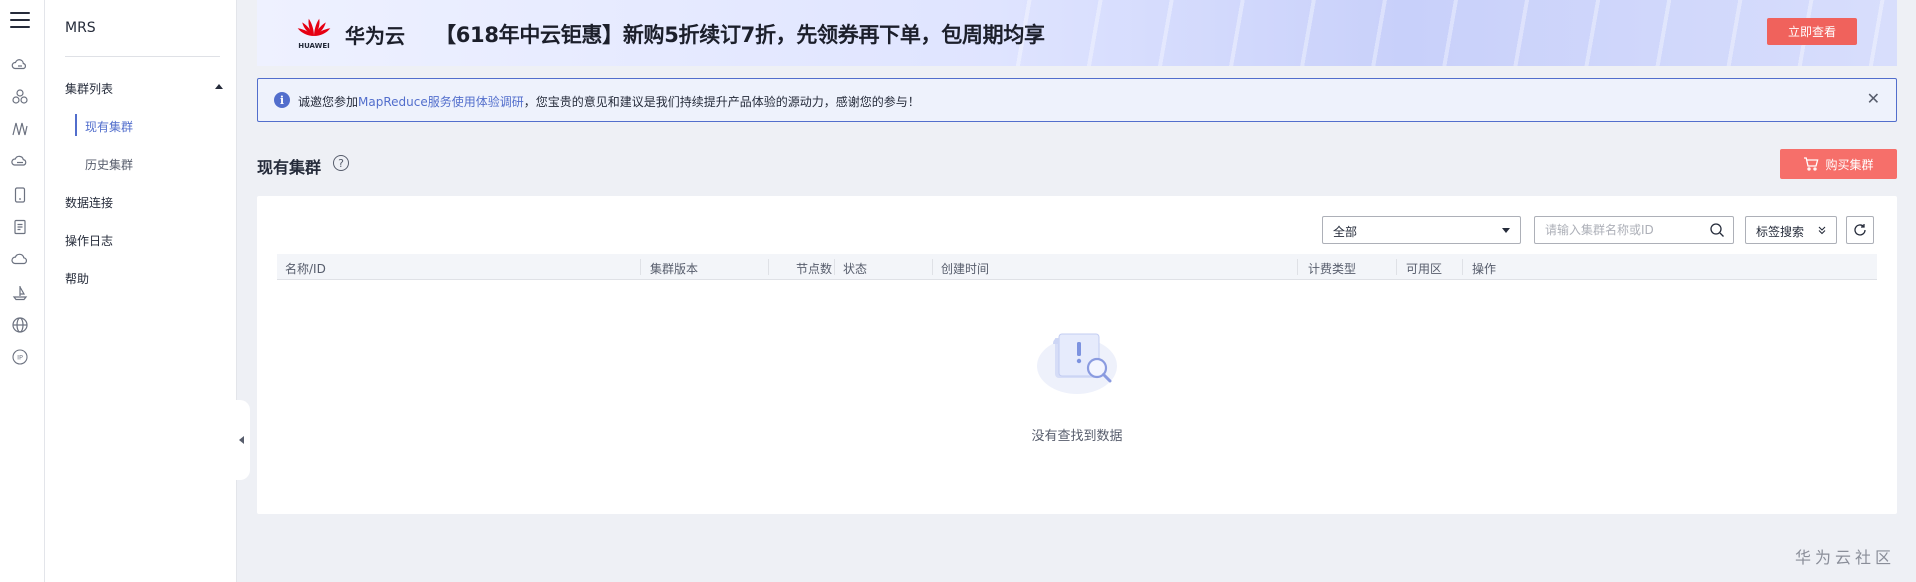 Image resolution: width=1916 pixels, height=582 pixels. I want to click on refresh-icon, so click(1860, 230).